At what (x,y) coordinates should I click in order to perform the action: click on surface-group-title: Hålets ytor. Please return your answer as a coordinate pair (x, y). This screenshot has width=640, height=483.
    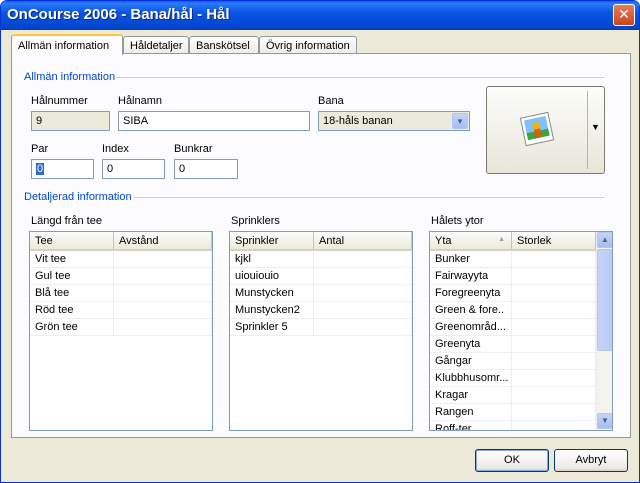
    Looking at the image, I should click on (457, 221).